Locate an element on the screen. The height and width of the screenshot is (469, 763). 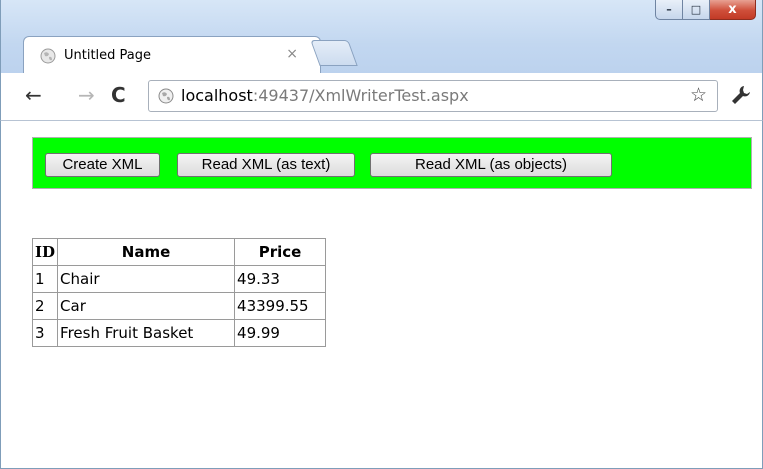
bookmark-star-icon: ☆ is located at coordinates (698, 95).